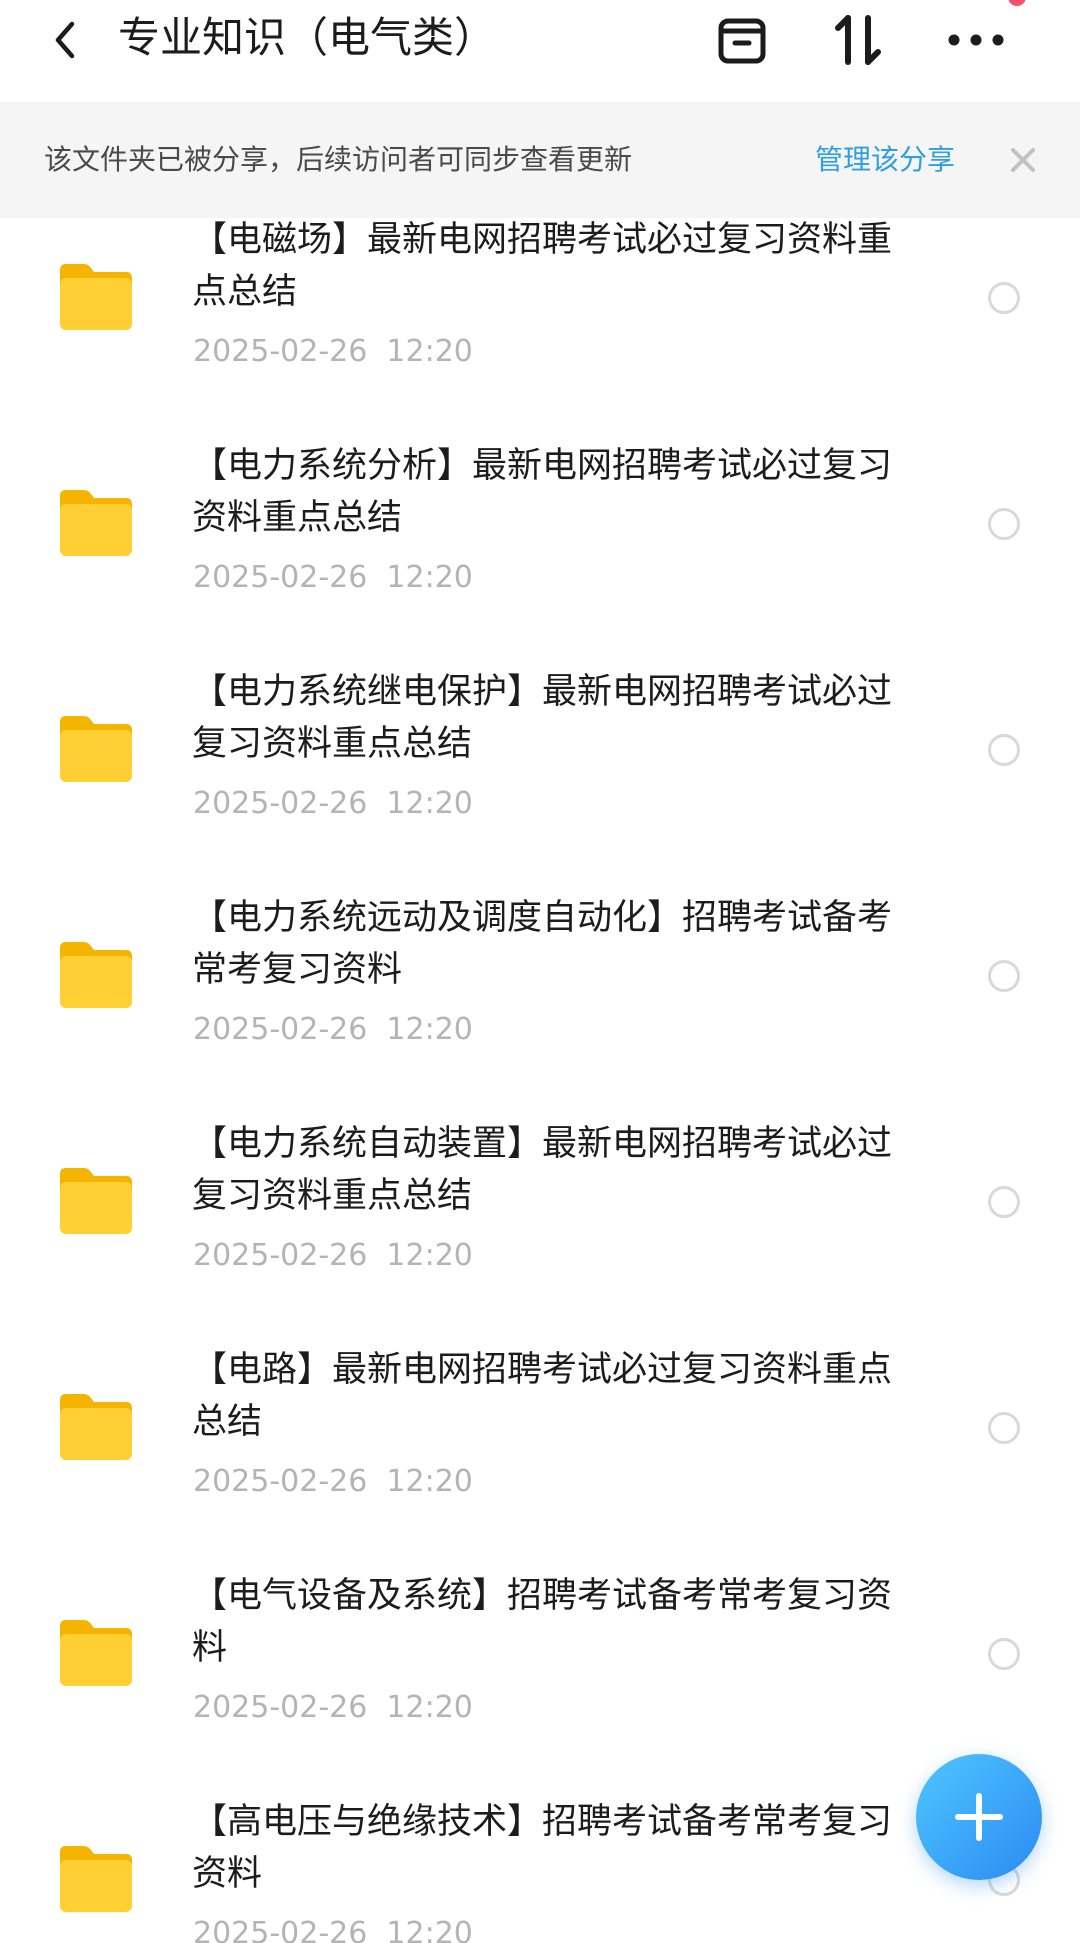 This screenshot has height=1943, width=1080. I want to click on list-item: 【电磁场】最新电网招聘考试必过复习资料重点总结 2025-02-26 12:20, so click(540, 331).